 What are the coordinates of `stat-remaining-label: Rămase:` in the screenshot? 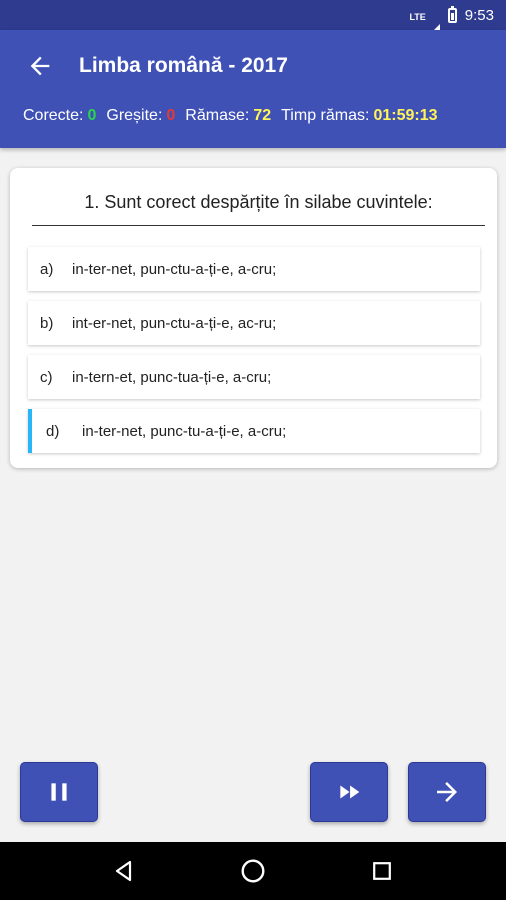 It's located at (217, 115).